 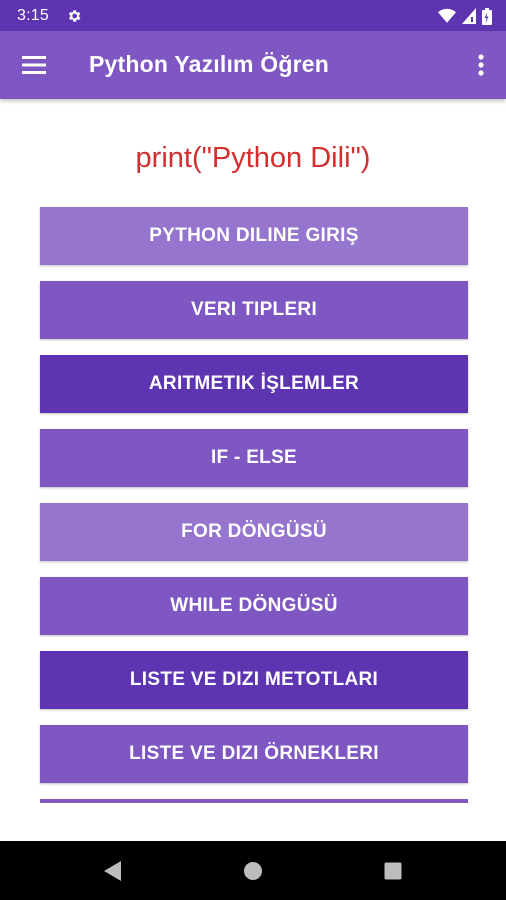 I want to click on topic-button-list-methods: LISTE VE DIZI METOTLARI, so click(x=254, y=680).